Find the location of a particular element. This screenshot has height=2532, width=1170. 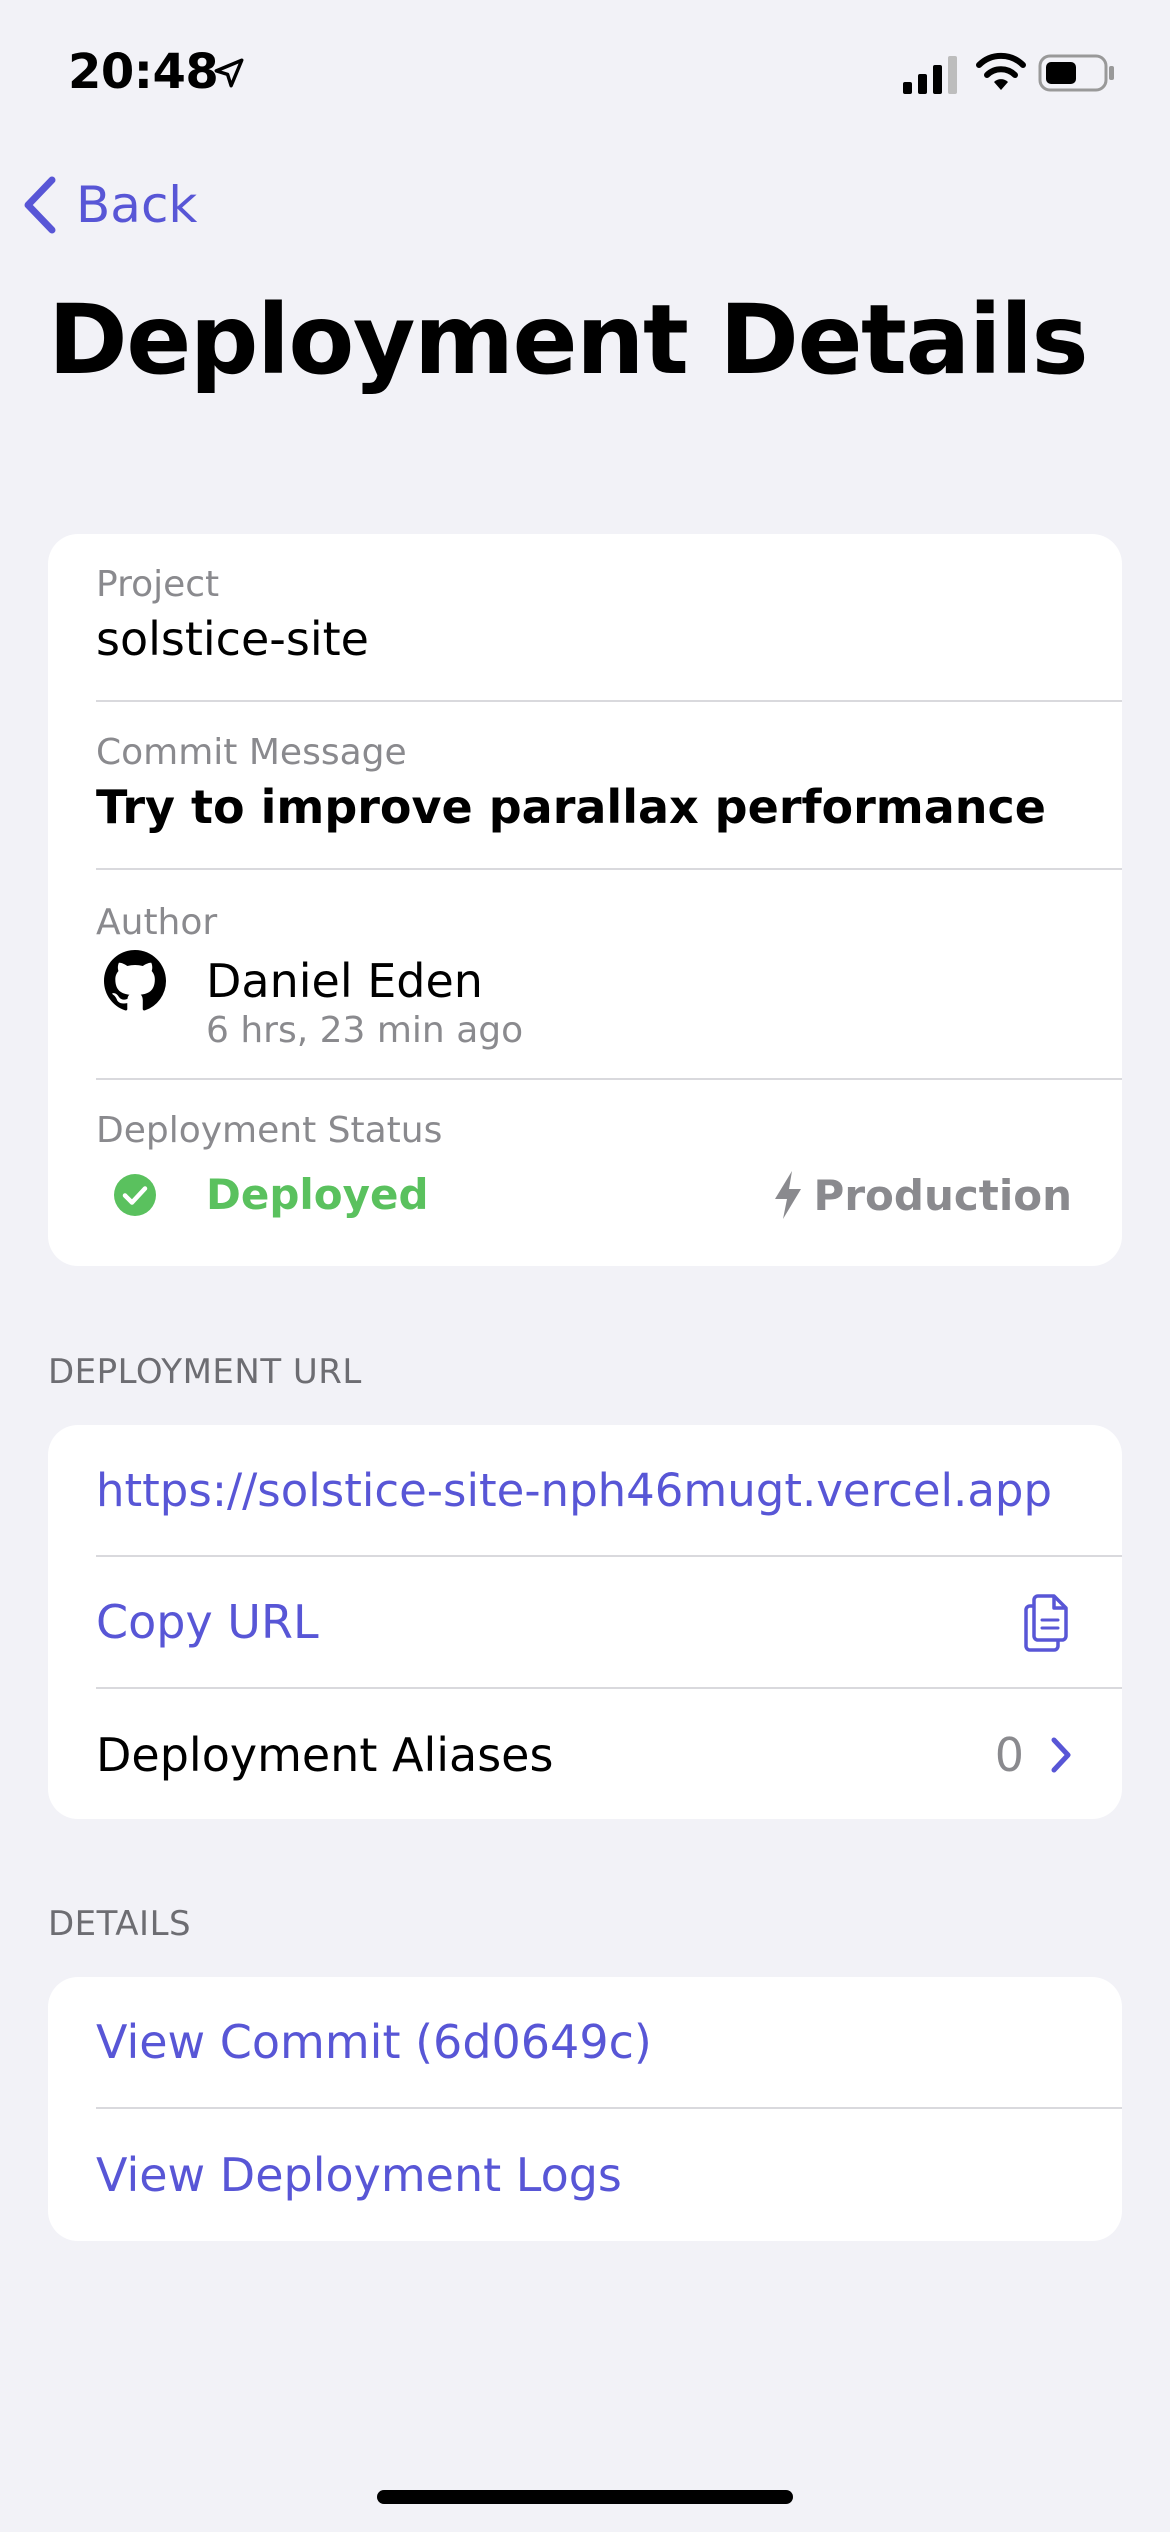

project-value: solstice-site is located at coordinates (232, 639).